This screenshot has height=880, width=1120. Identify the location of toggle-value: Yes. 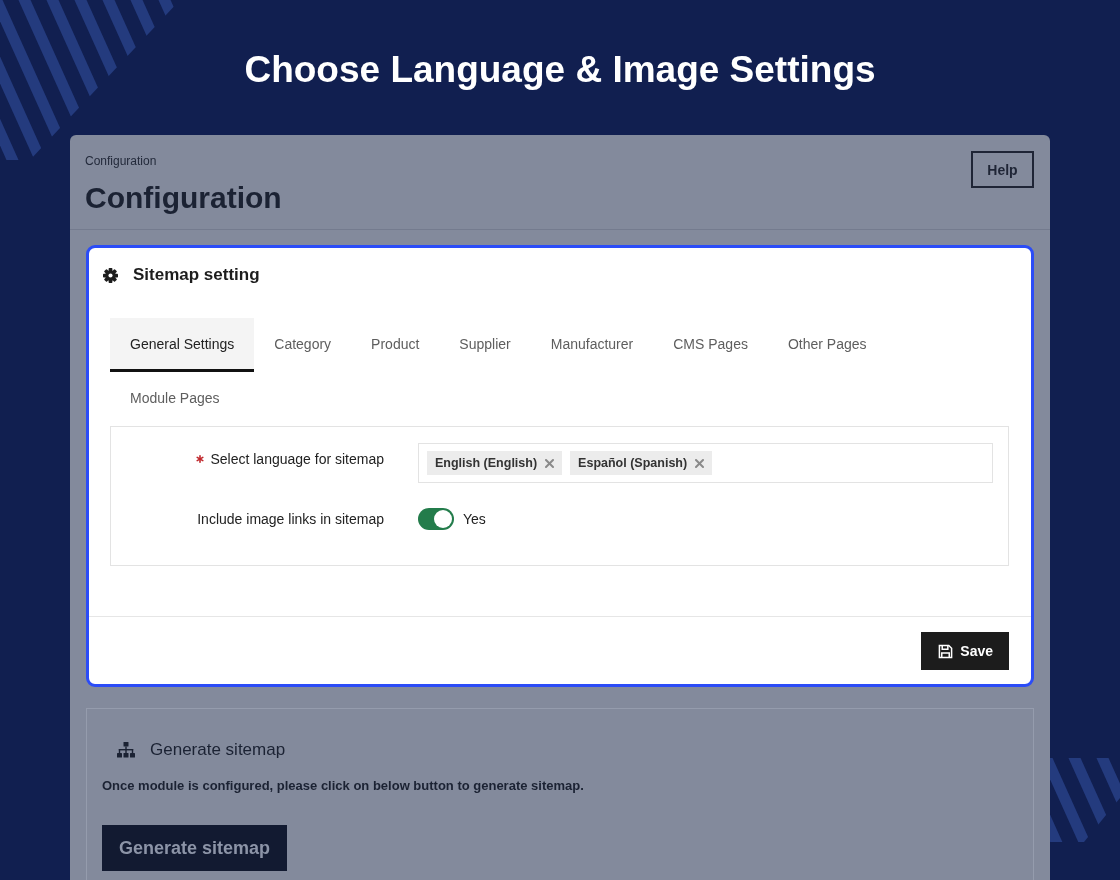
(474, 519).